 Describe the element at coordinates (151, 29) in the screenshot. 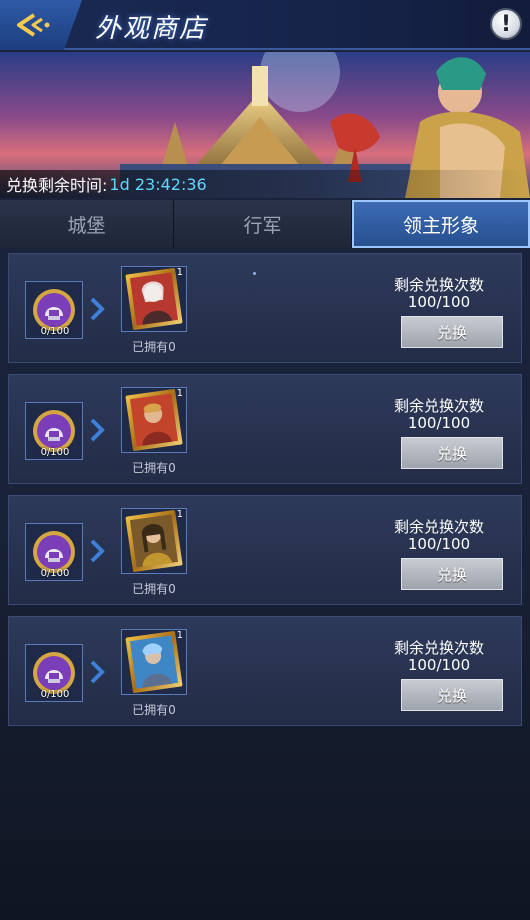

I see `page-title: 外观商店` at that location.